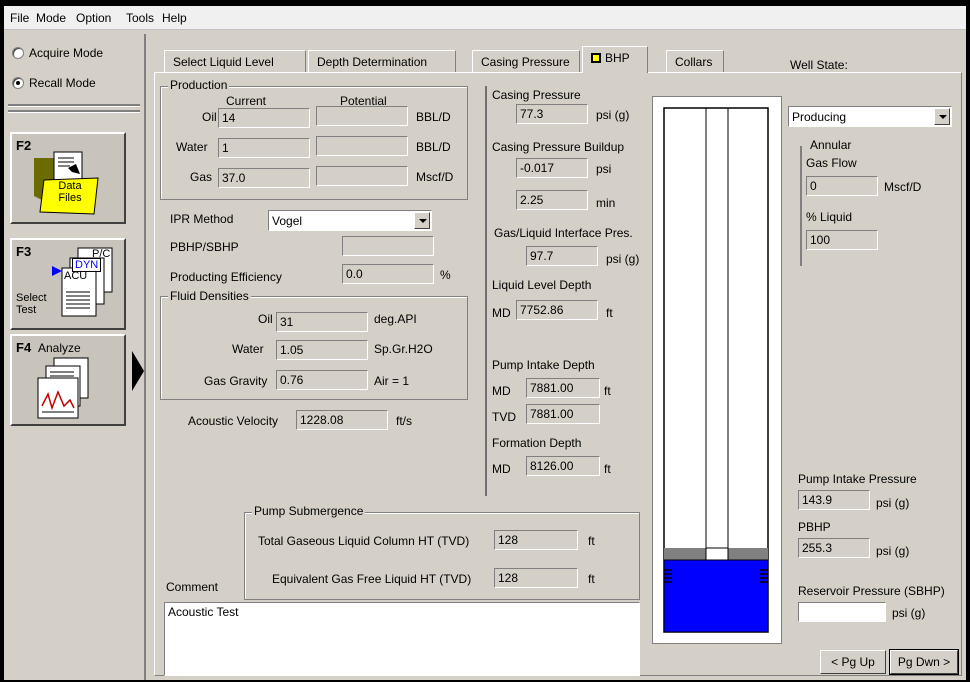  I want to click on reservoir-pressure-field, so click(842, 612).